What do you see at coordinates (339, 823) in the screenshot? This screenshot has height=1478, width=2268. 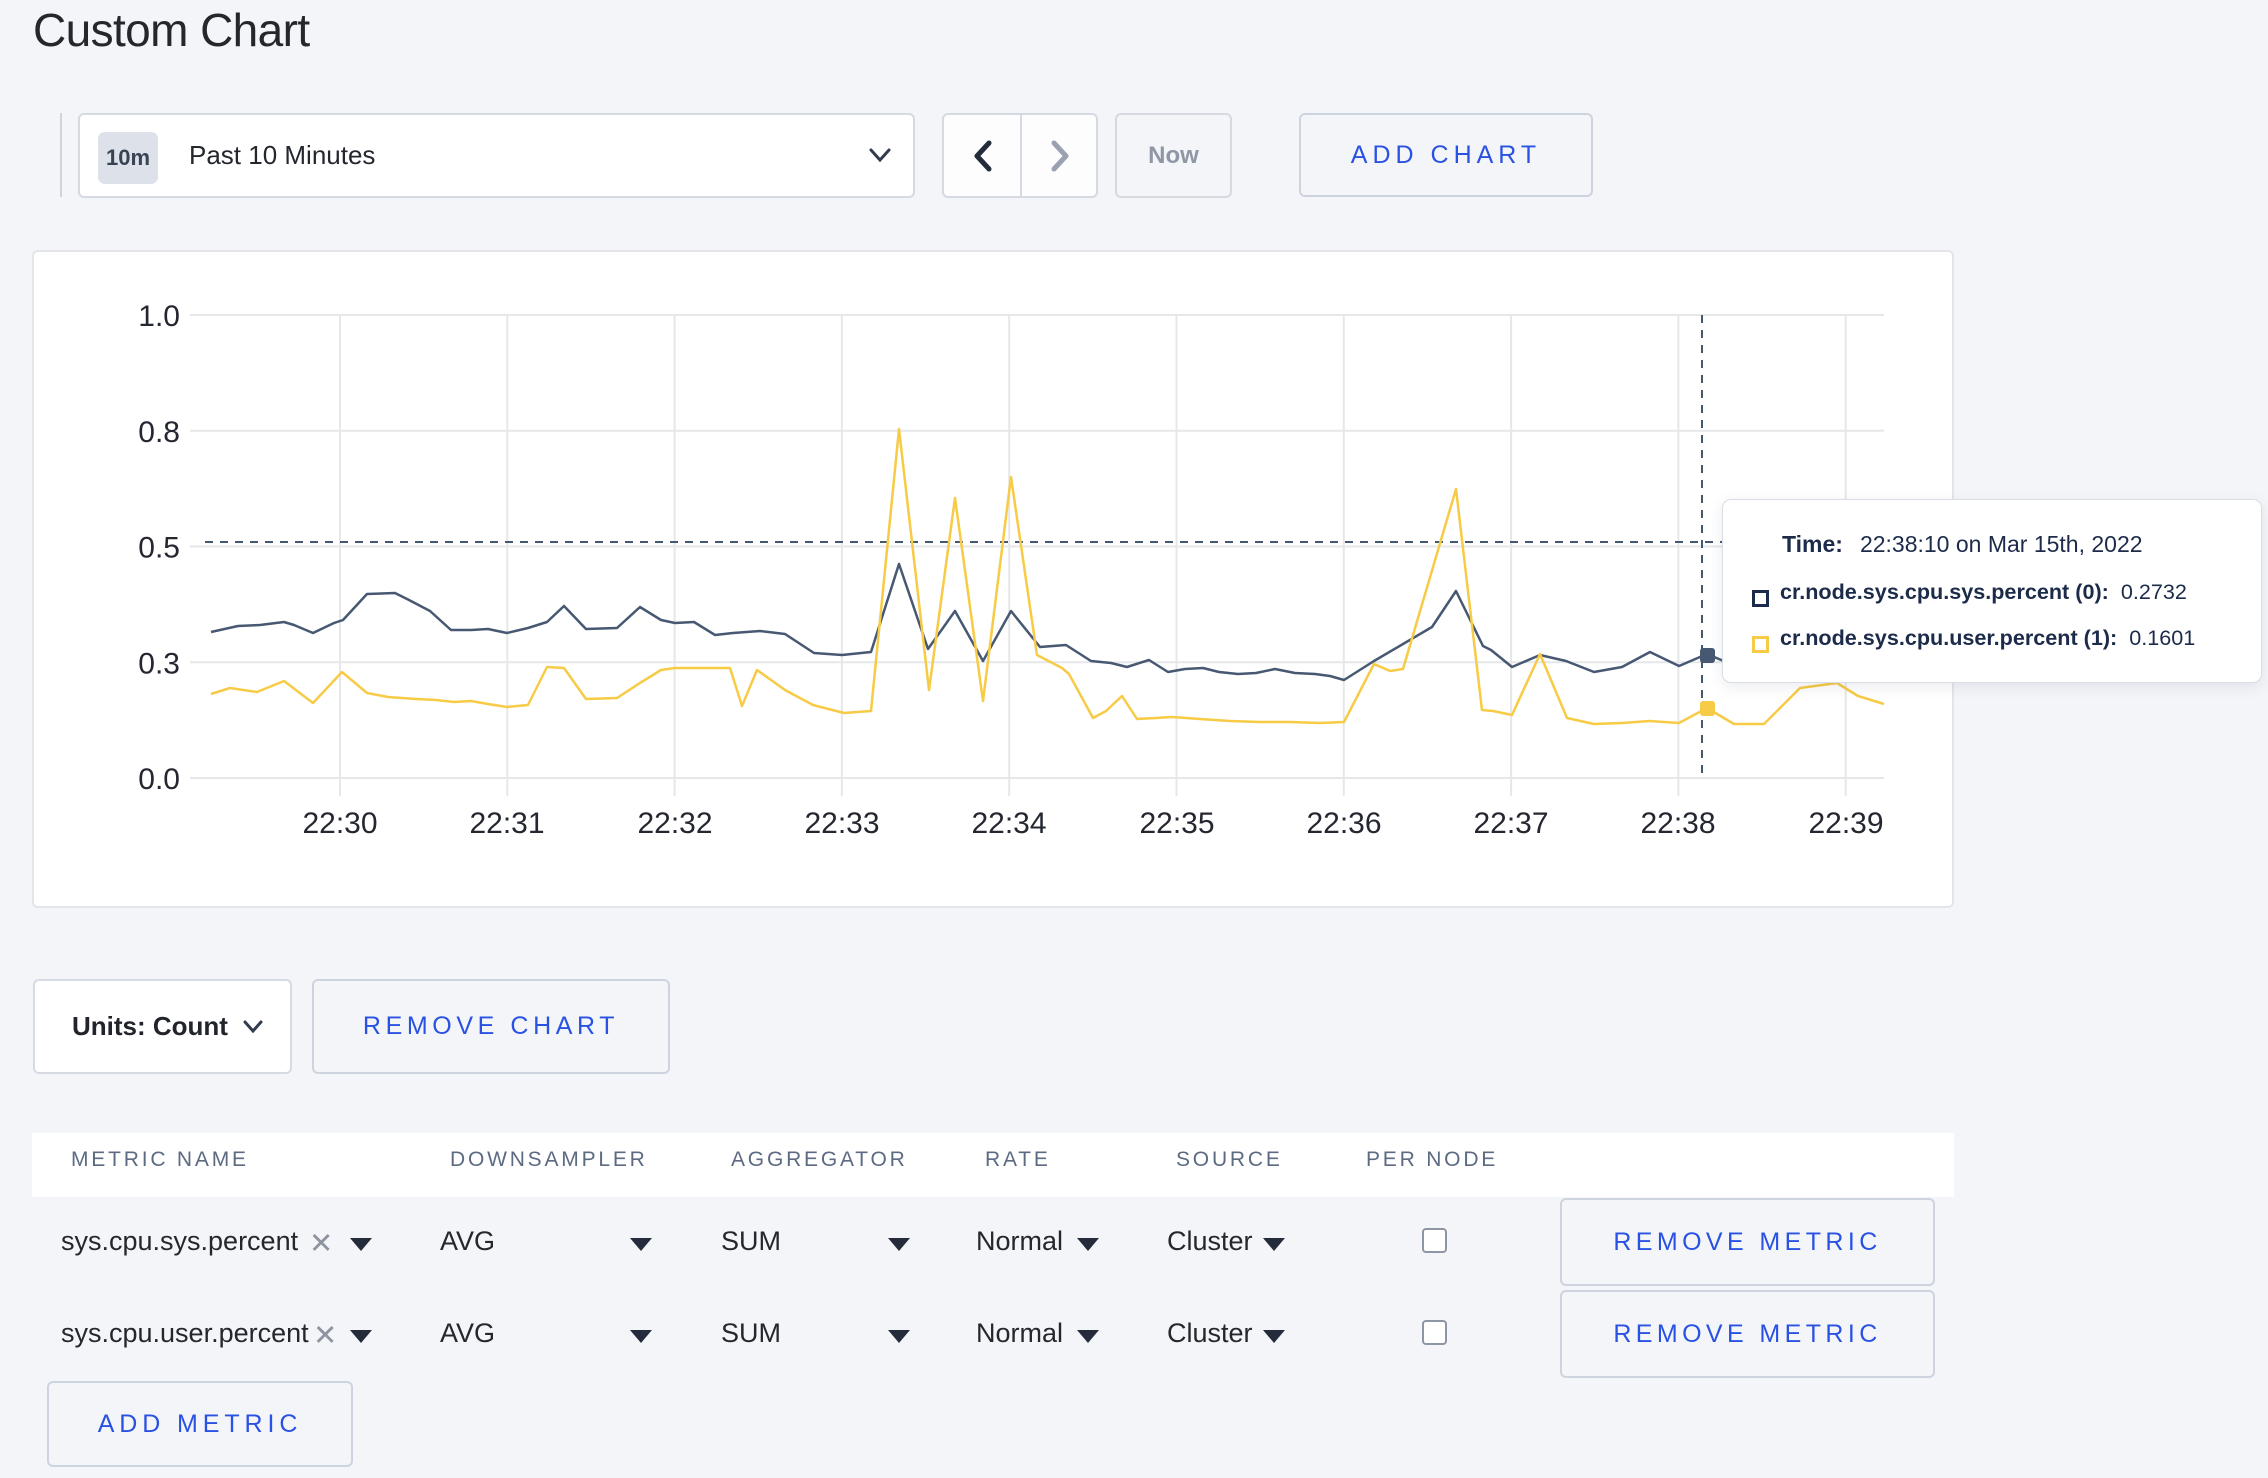 I see `svg-text: 22:30` at bounding box center [339, 823].